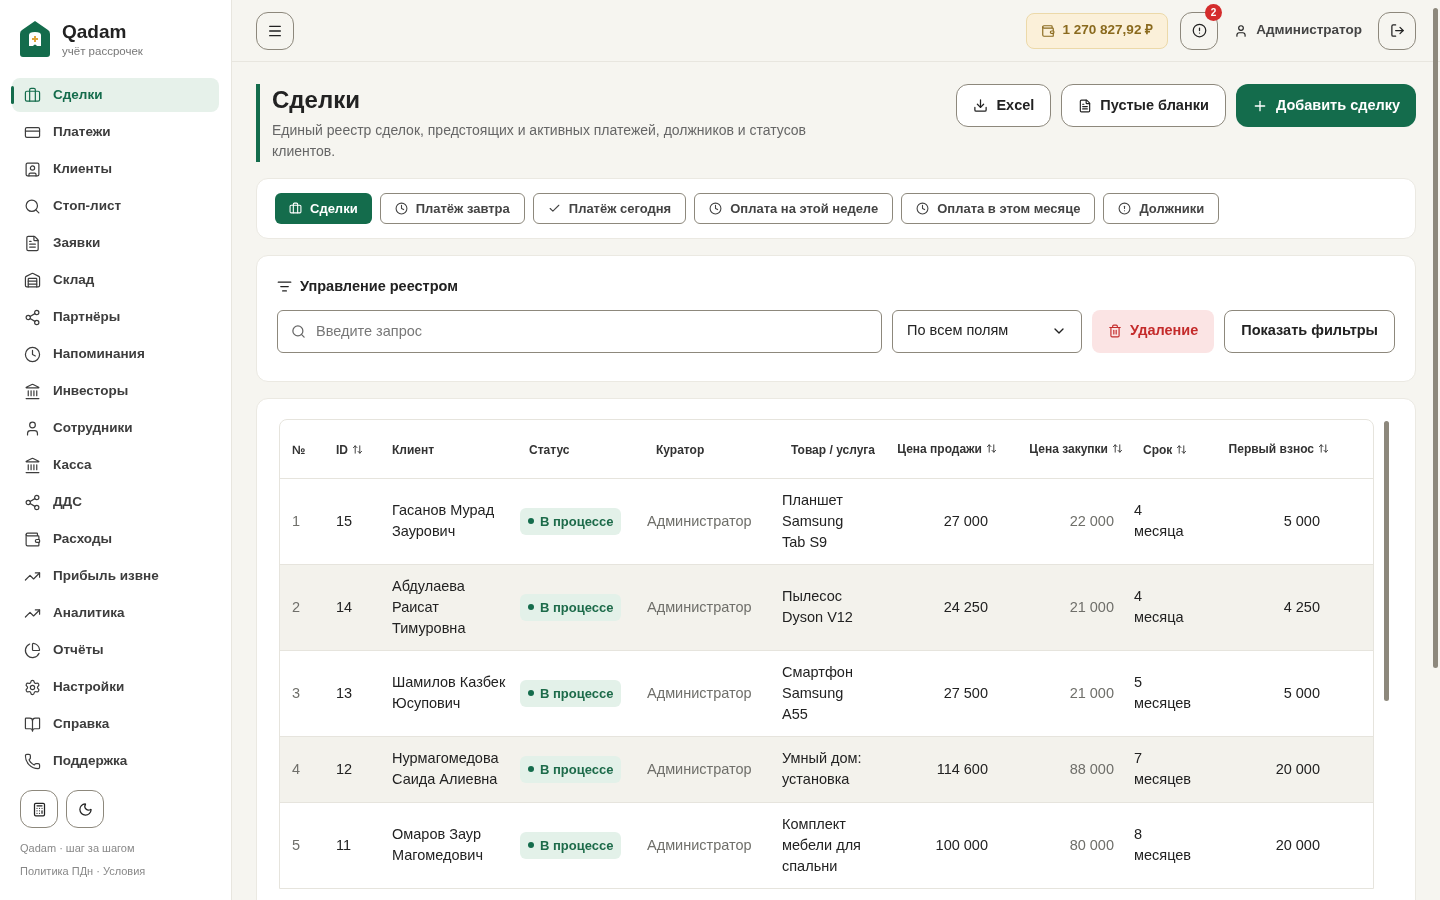  What do you see at coordinates (1309, 331) in the screenshot?
I see `show-filters-button: Показать фильтры` at bounding box center [1309, 331].